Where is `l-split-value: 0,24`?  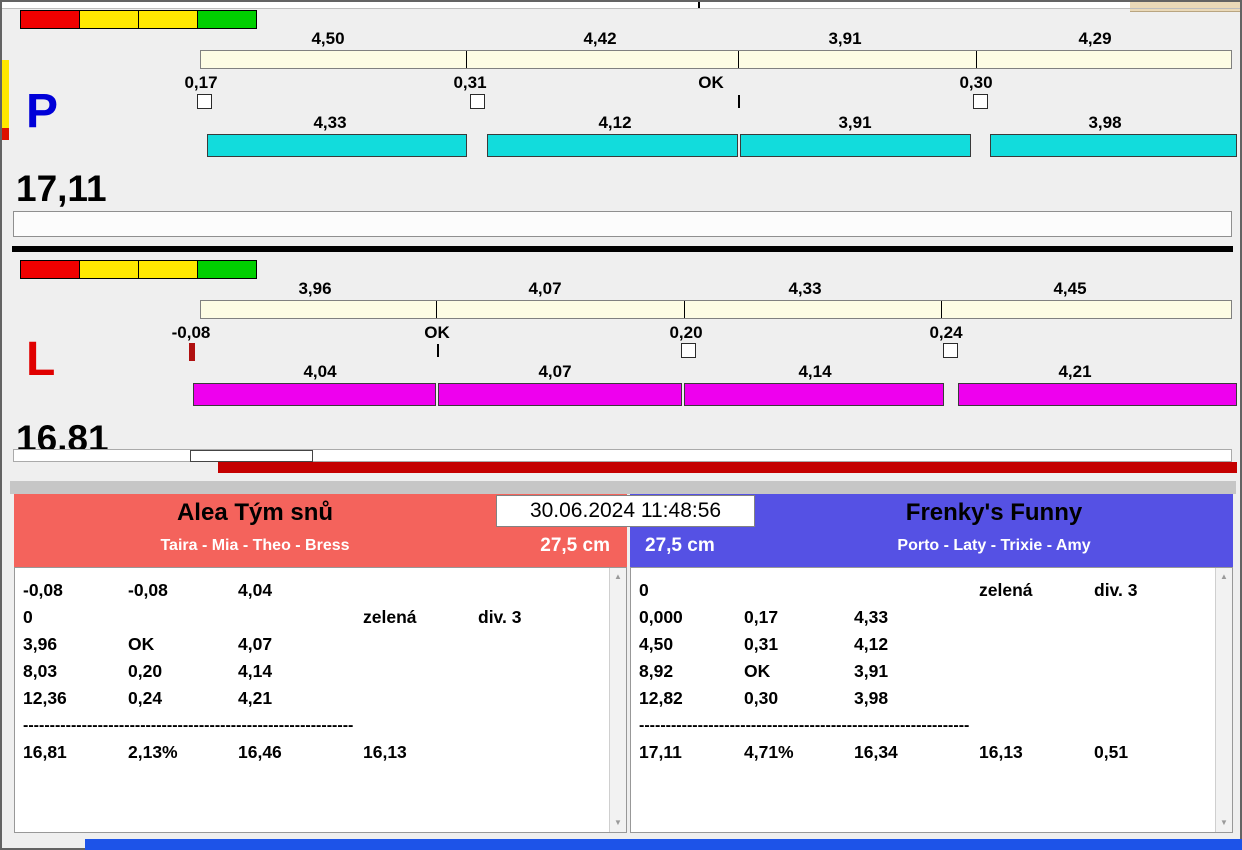 l-split-value: 0,24 is located at coordinates (946, 332).